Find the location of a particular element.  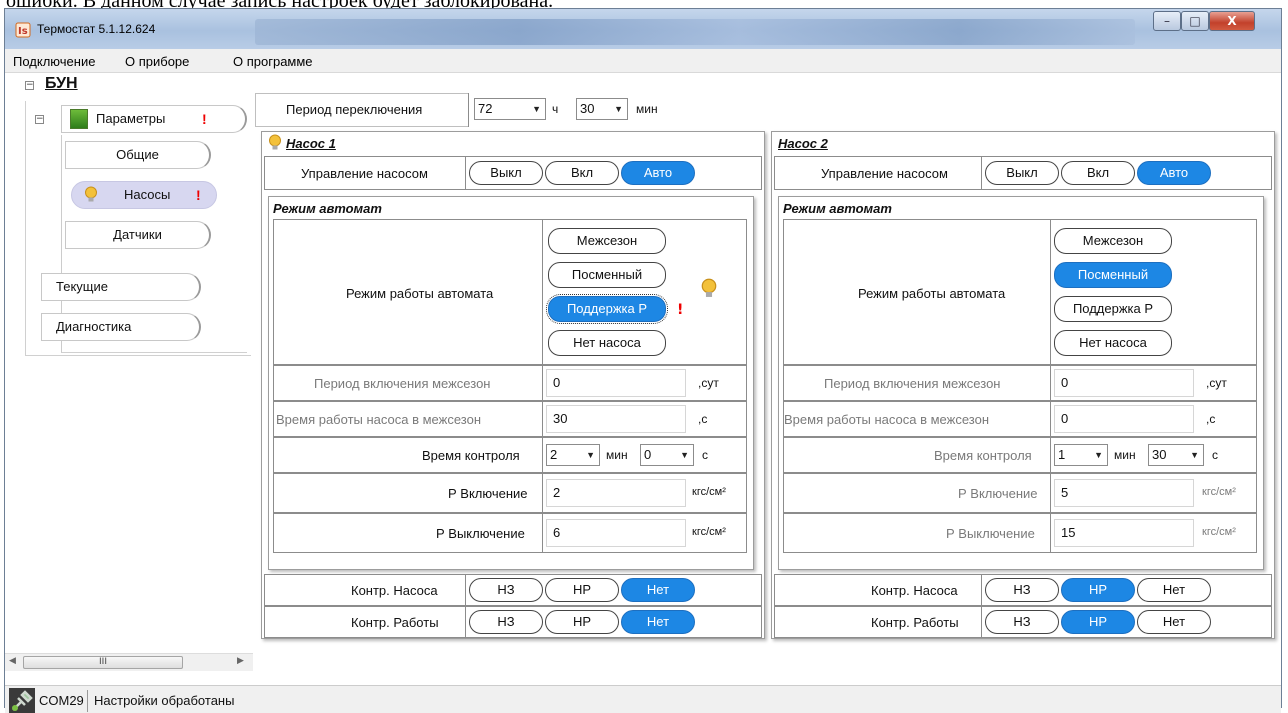

pump1-contr-pump-row: Контр. Насоса НЗ НР Нет is located at coordinates (513, 590).